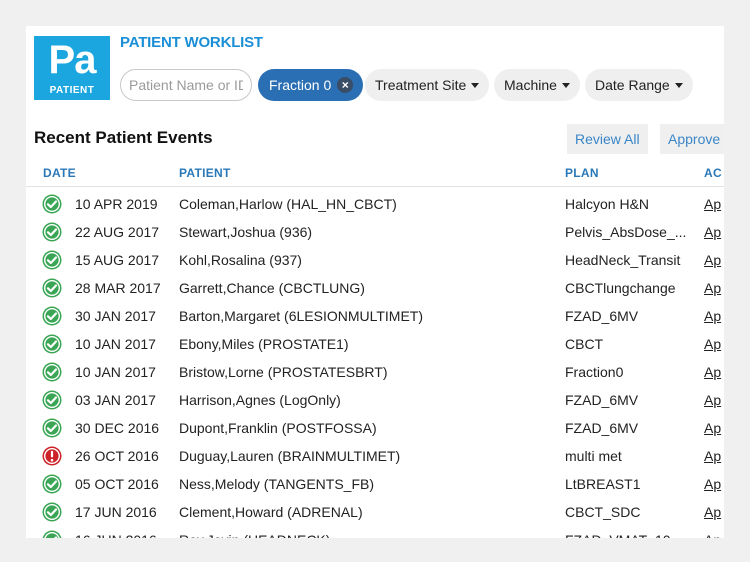  I want to click on approve-button: Approve, so click(692, 139).